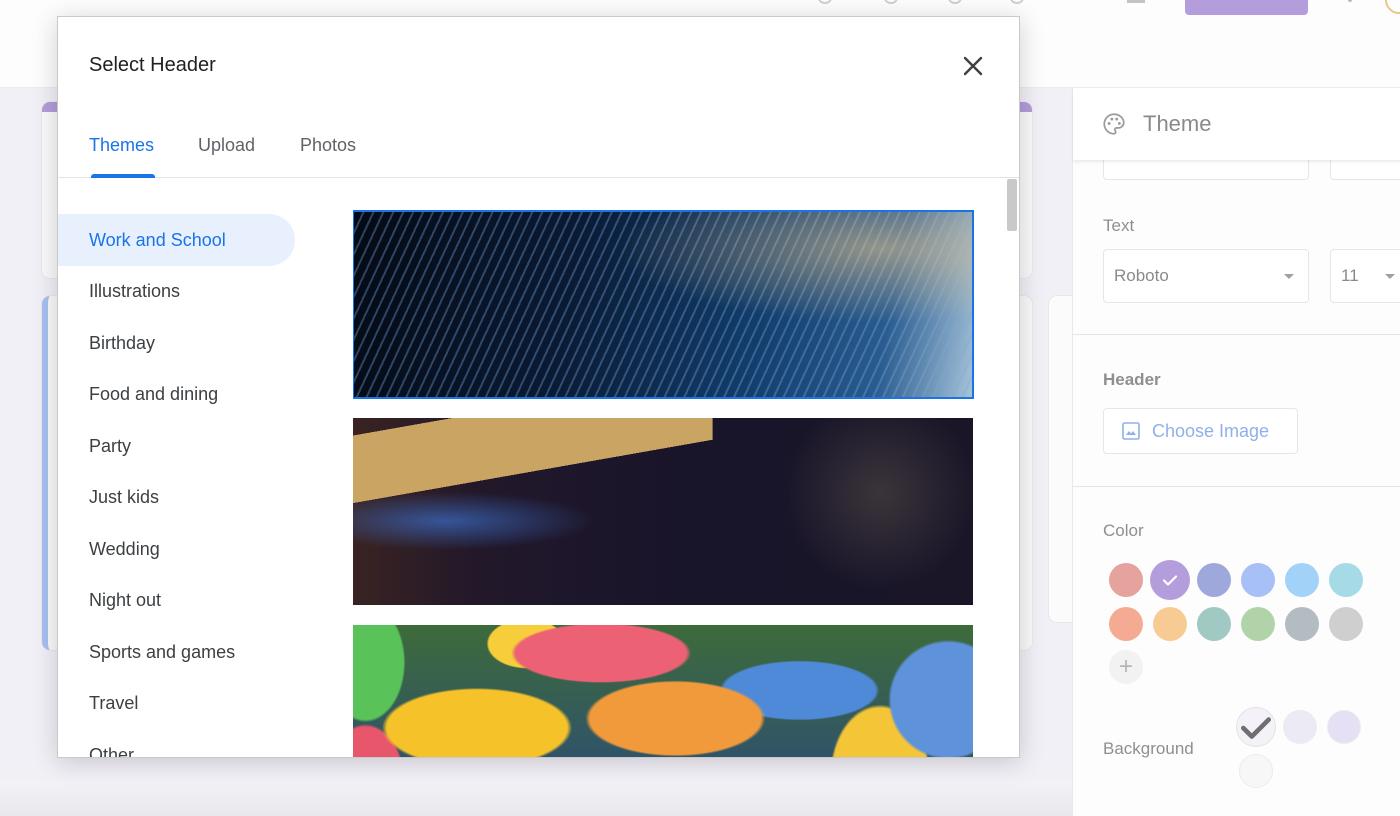 This screenshot has width=1400, height=816. I want to click on palette-icon, so click(1114, 124).